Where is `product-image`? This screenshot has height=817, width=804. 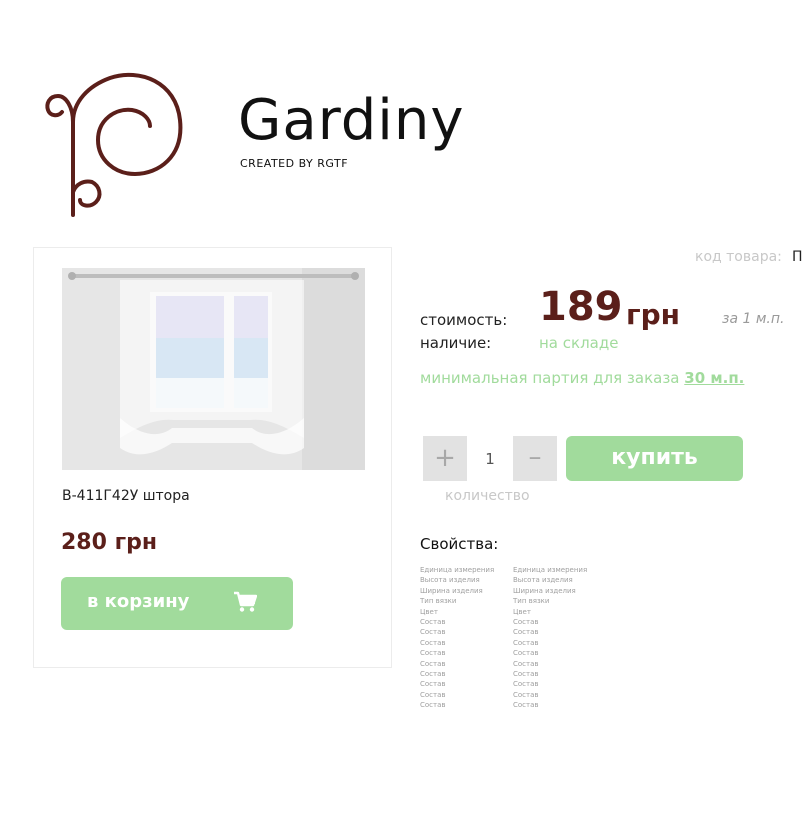 product-image is located at coordinates (213, 369).